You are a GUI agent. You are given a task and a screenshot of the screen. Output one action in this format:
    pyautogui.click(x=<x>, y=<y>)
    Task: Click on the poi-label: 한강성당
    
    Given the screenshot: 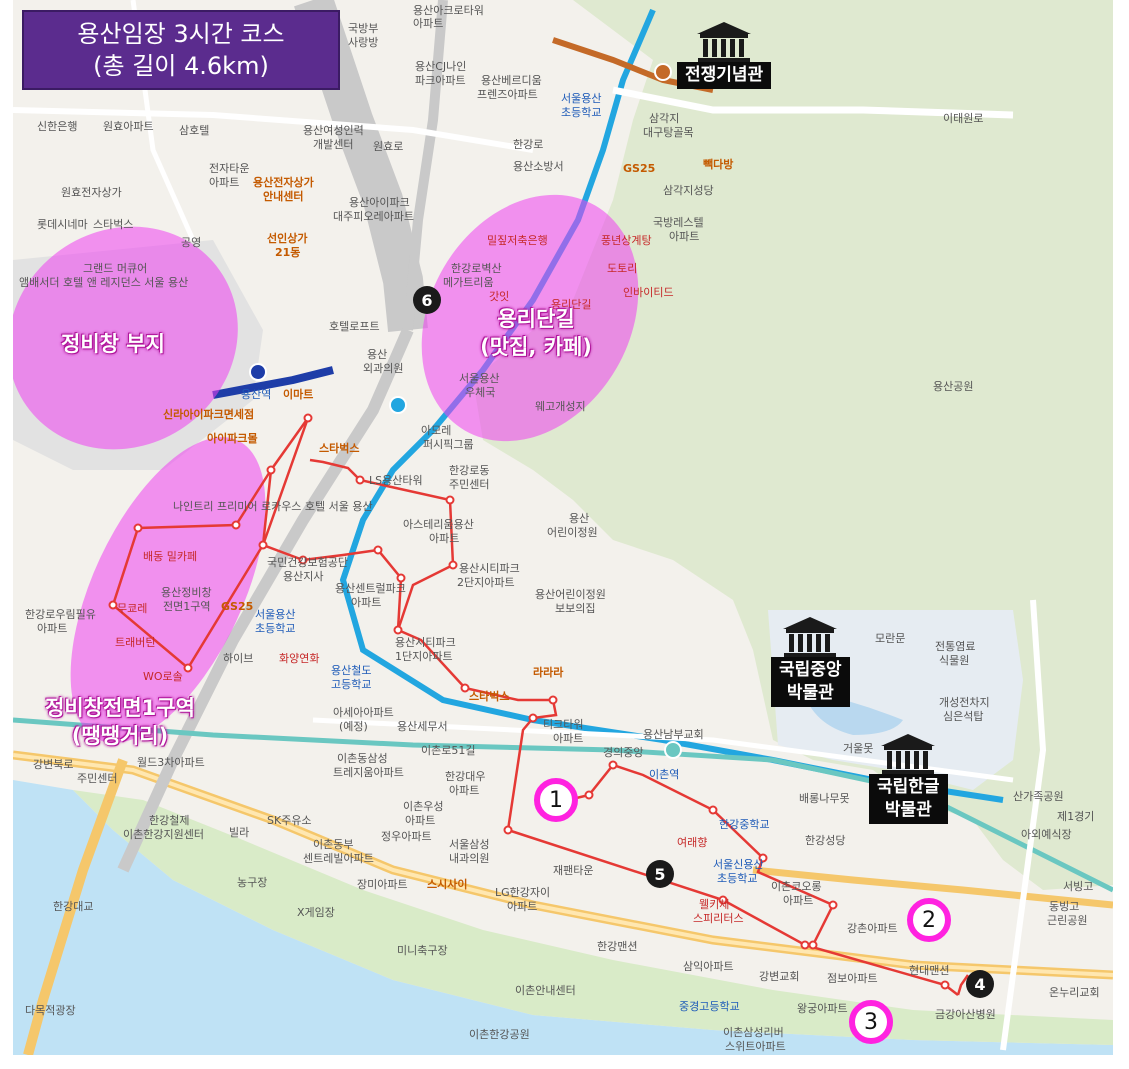 What is the action you would take?
    pyautogui.click(x=825, y=840)
    